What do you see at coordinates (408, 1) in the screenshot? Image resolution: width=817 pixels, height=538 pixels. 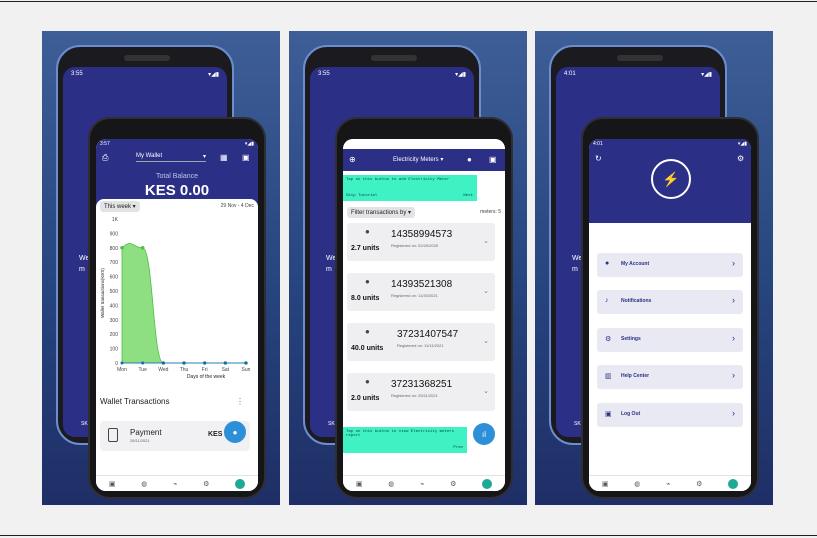 I see `top-border` at bounding box center [408, 1].